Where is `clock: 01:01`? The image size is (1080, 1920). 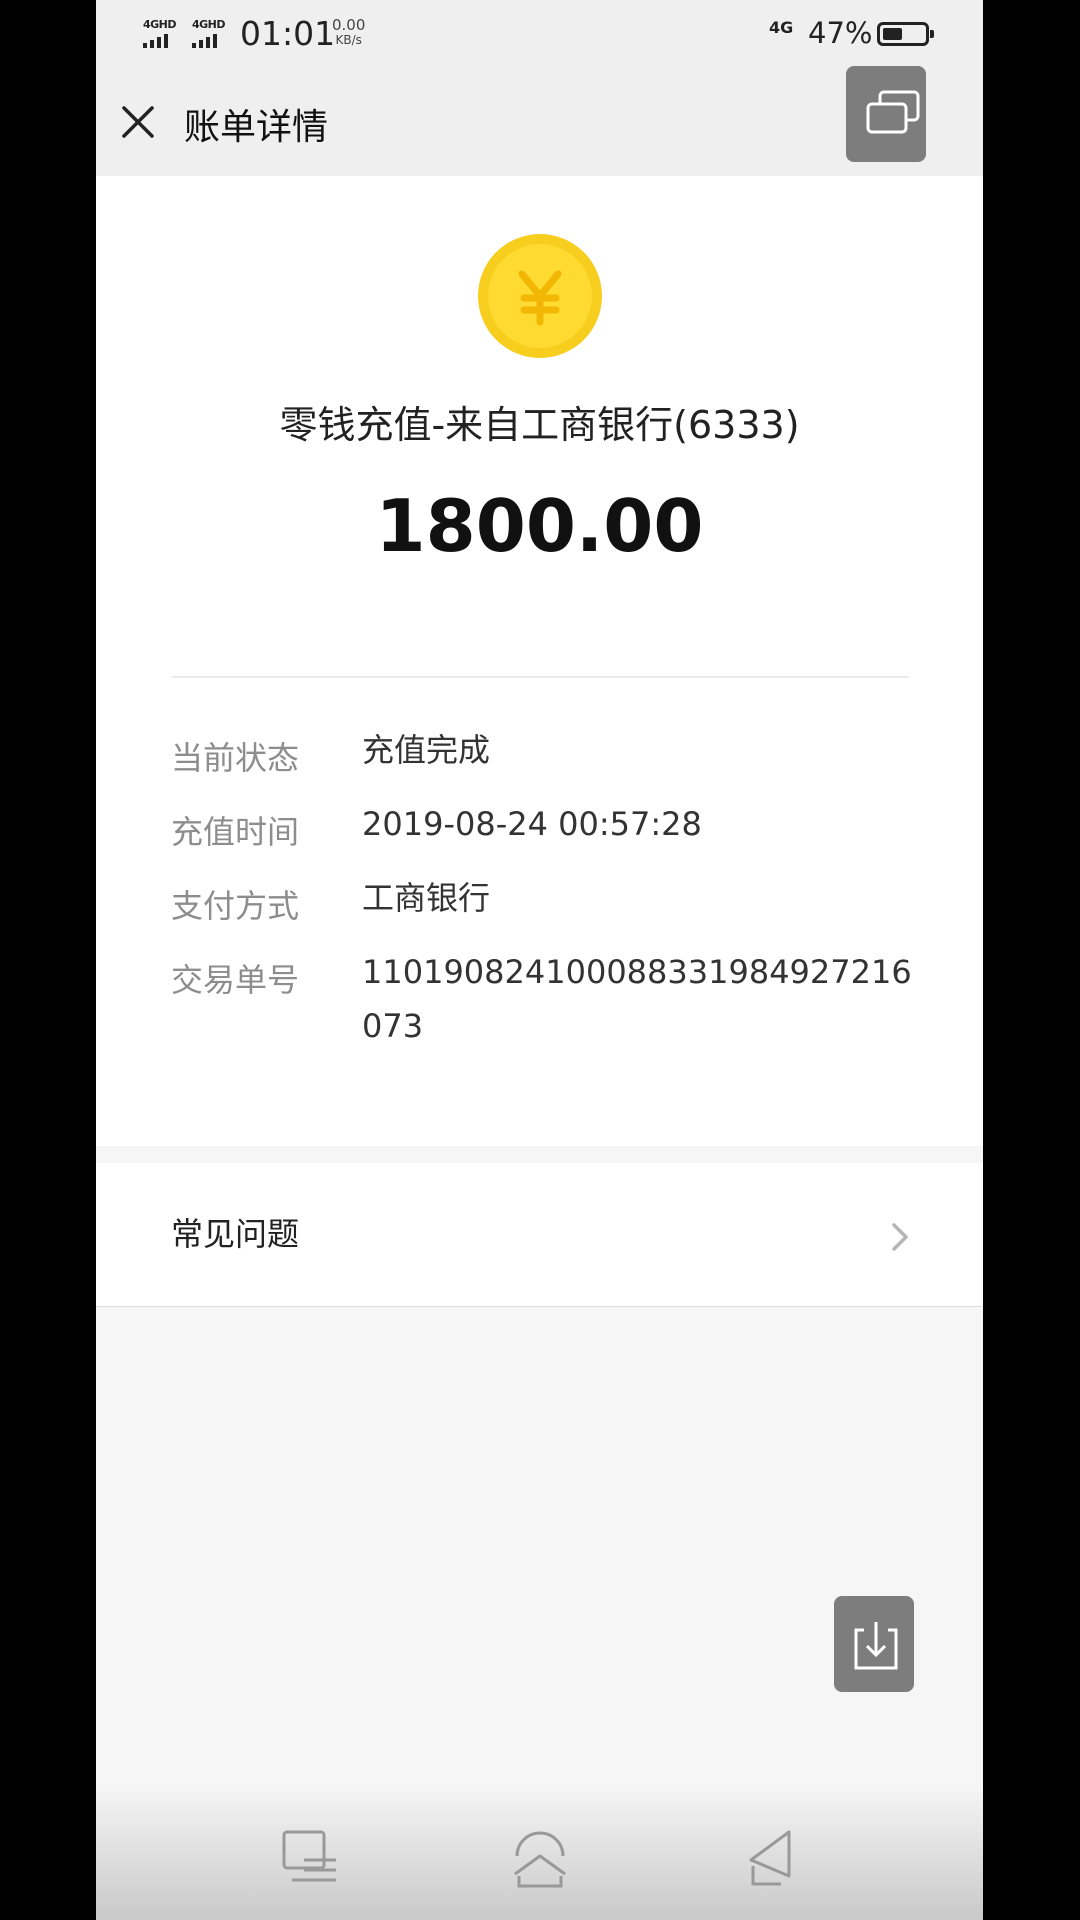
clock: 01:01 is located at coordinates (288, 33).